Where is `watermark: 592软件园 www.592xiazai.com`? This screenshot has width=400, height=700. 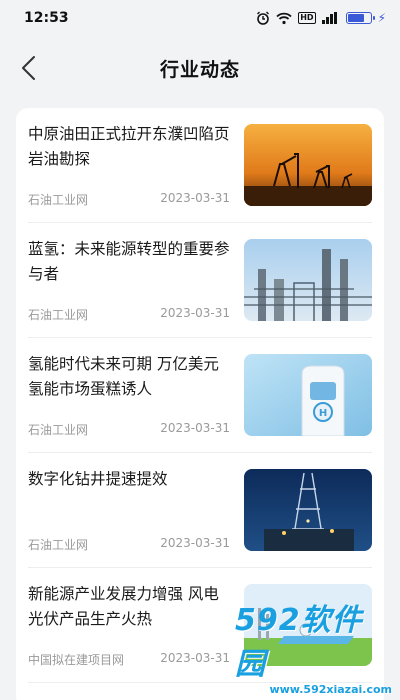
watermark: 592软件园 www.592xiazai.com is located at coordinates (317, 651).